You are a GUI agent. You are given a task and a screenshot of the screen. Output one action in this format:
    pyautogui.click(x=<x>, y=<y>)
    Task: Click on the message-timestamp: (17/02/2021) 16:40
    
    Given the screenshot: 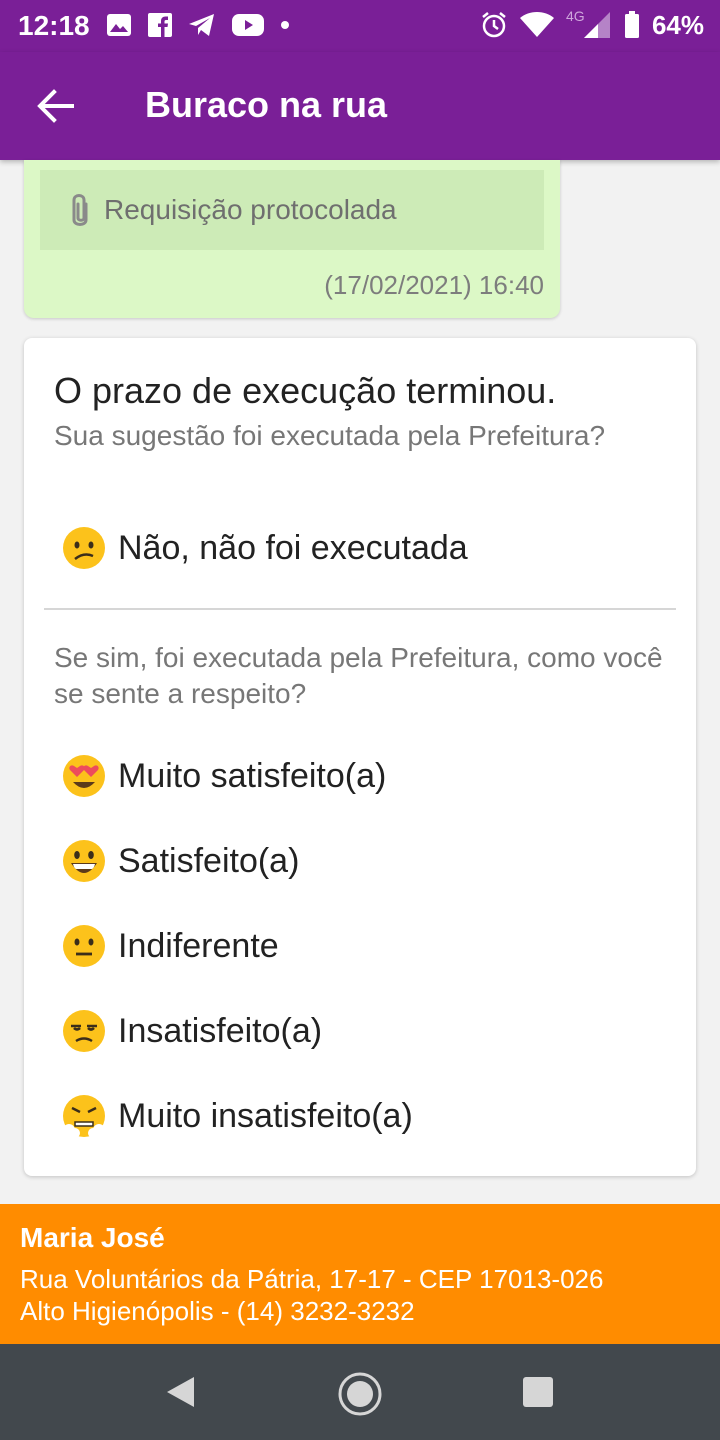 What is the action you would take?
    pyautogui.click(x=434, y=285)
    